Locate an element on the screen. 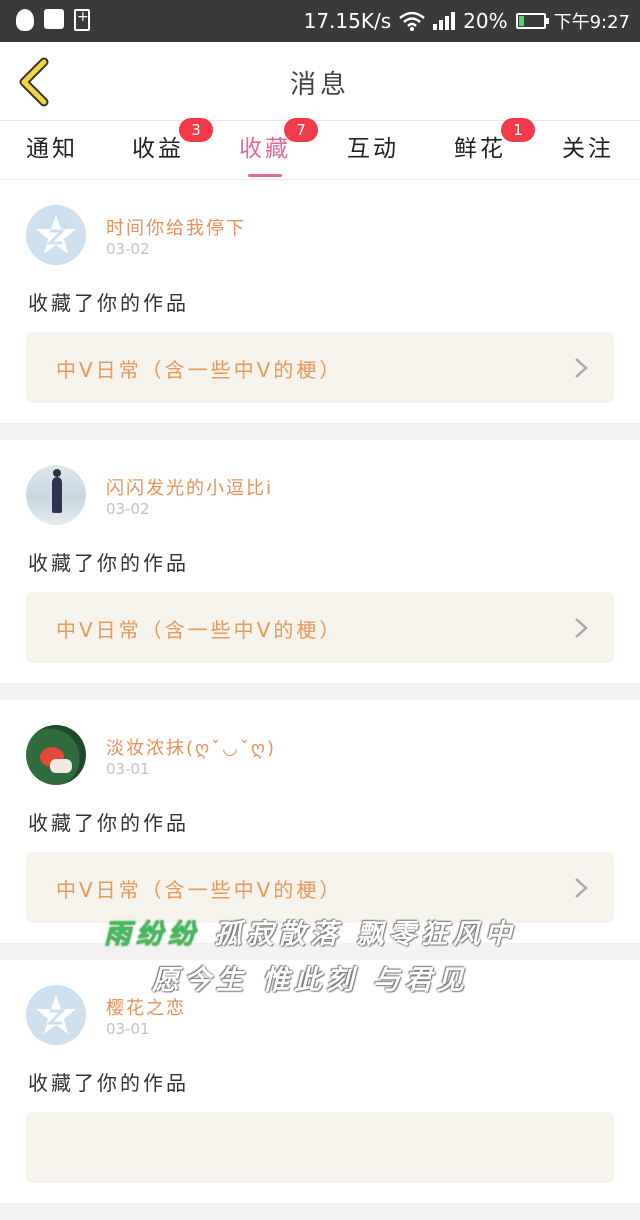  status-bar: 17.15K/s 20% 下午9:27 is located at coordinates (320, 21).